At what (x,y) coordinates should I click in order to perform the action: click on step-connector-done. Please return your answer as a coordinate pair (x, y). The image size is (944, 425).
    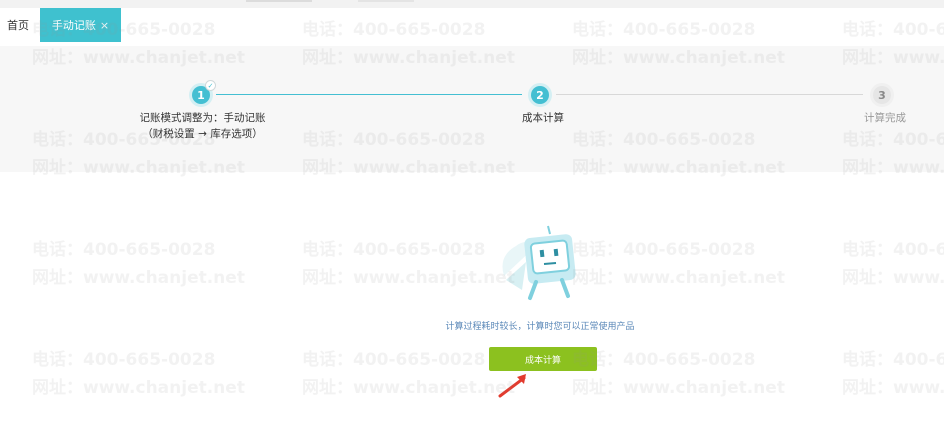
    Looking at the image, I should click on (369, 94).